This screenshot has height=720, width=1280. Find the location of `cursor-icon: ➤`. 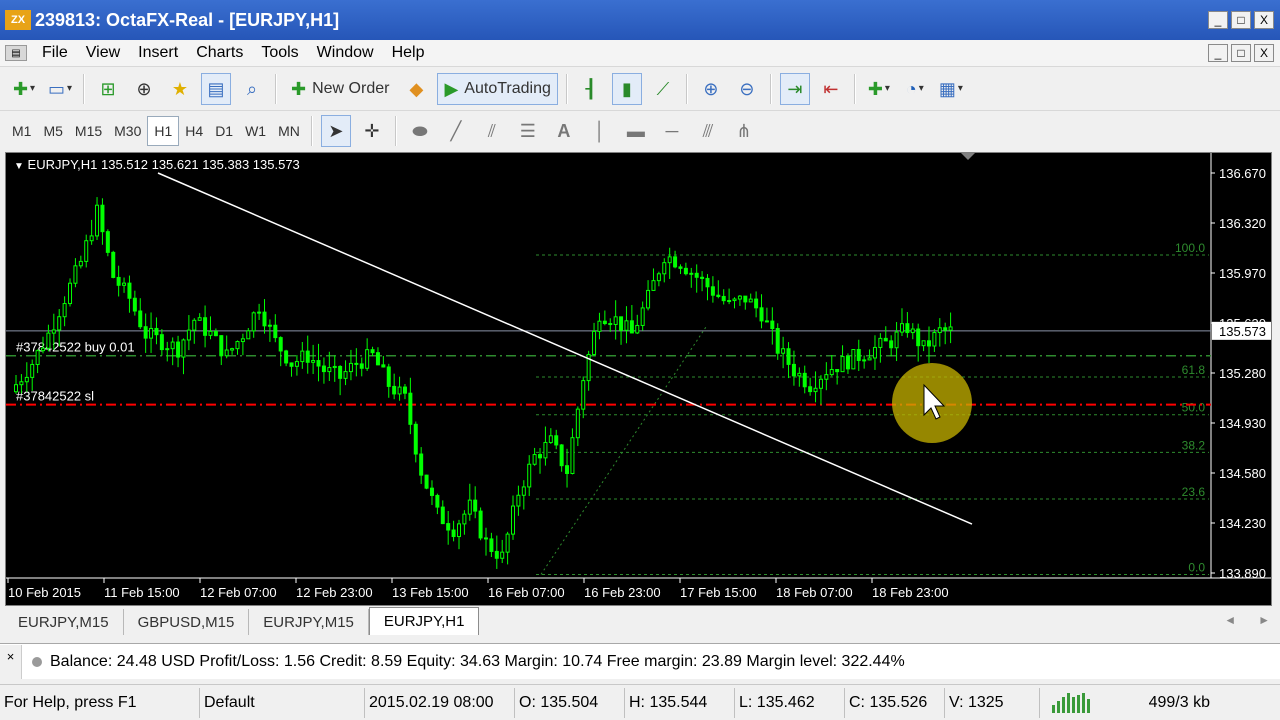

cursor-icon: ➤ is located at coordinates (336, 130).